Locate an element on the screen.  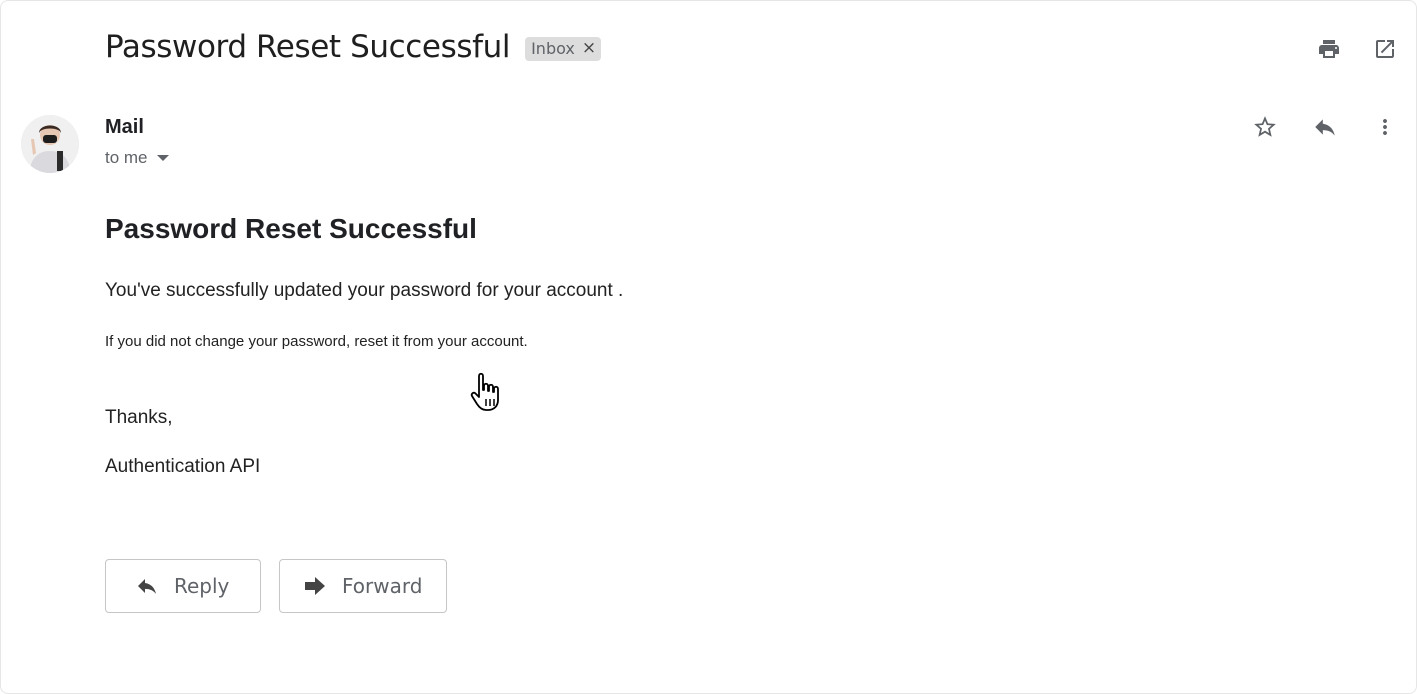
forward-button: Forward is located at coordinates (363, 586).